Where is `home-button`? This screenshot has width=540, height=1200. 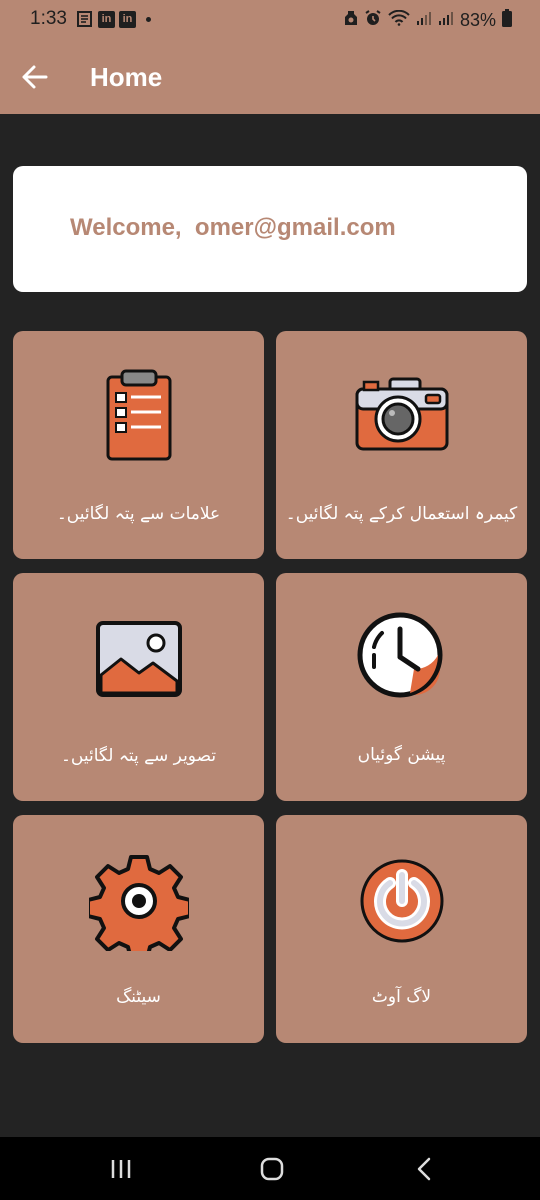 home-button is located at coordinates (272, 1169).